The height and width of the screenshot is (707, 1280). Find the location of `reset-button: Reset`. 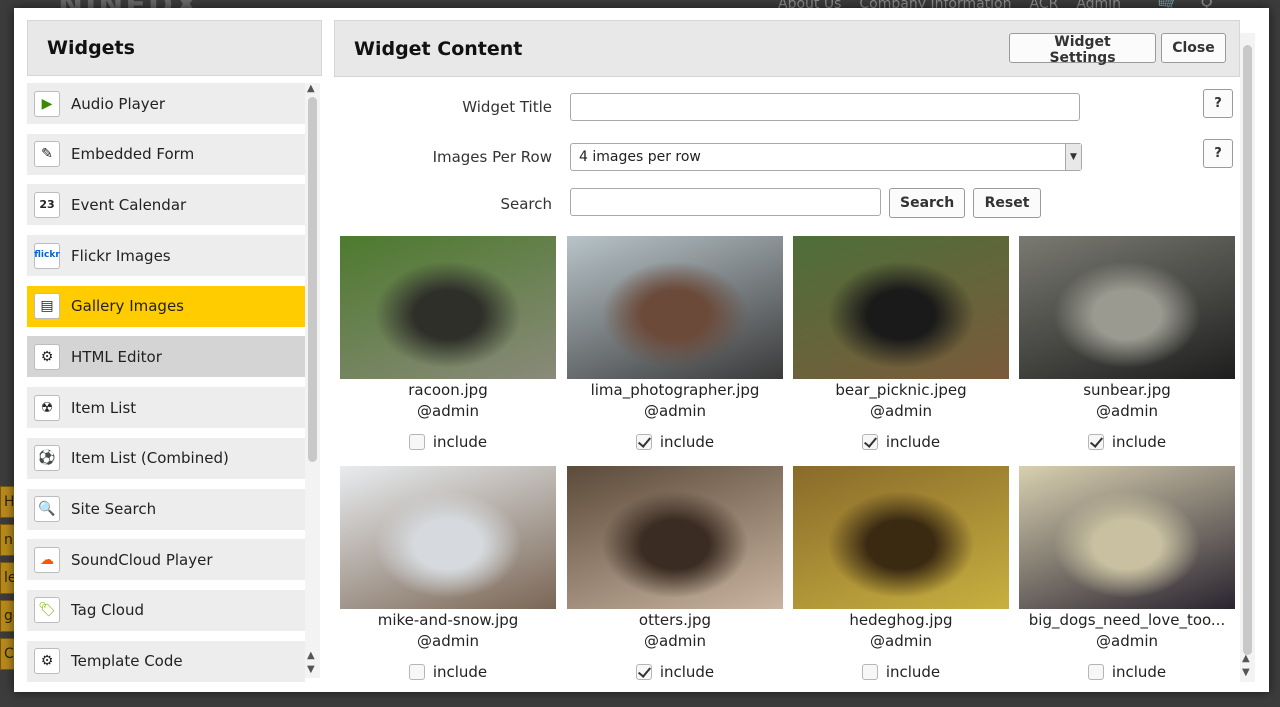

reset-button: Reset is located at coordinates (1007, 203).